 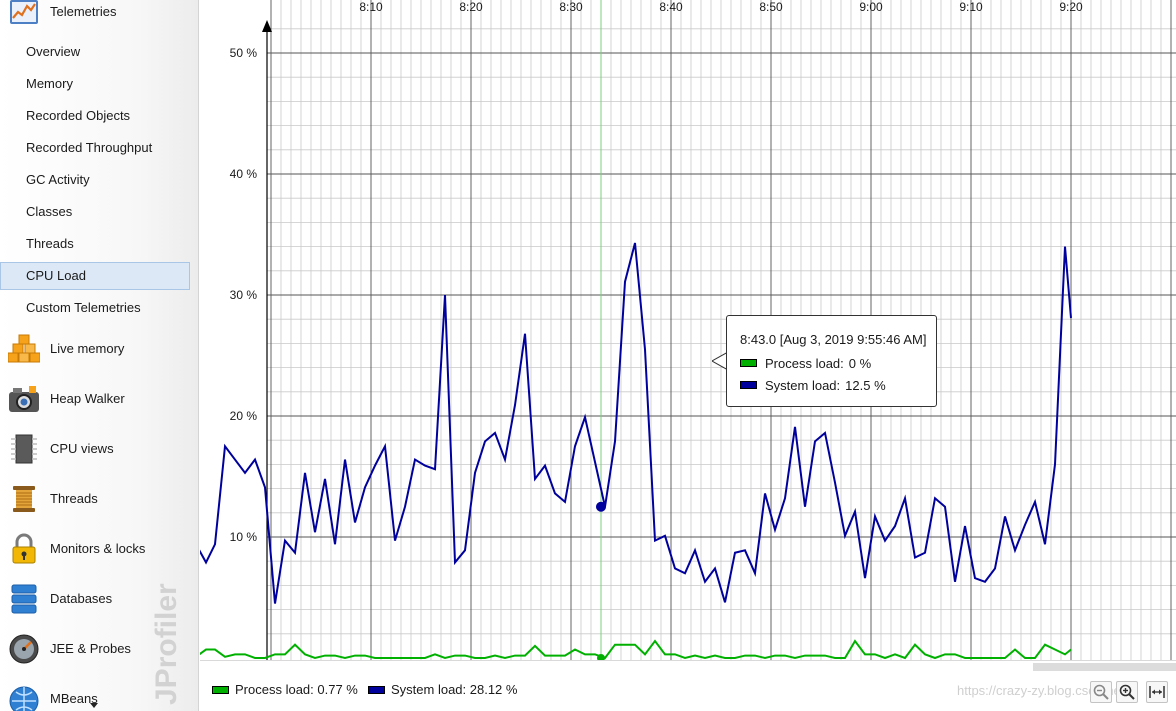 What do you see at coordinates (56, 275) in the screenshot?
I see `sidebar-item-label: CPU Load` at bounding box center [56, 275].